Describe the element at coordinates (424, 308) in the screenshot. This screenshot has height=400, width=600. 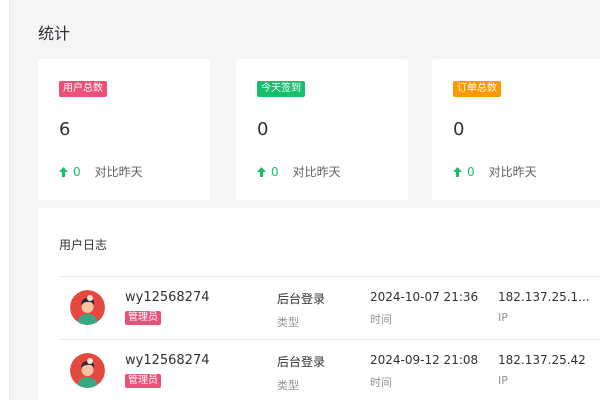
I see `time-cell: 2024-10-07 21:36 时间` at that location.